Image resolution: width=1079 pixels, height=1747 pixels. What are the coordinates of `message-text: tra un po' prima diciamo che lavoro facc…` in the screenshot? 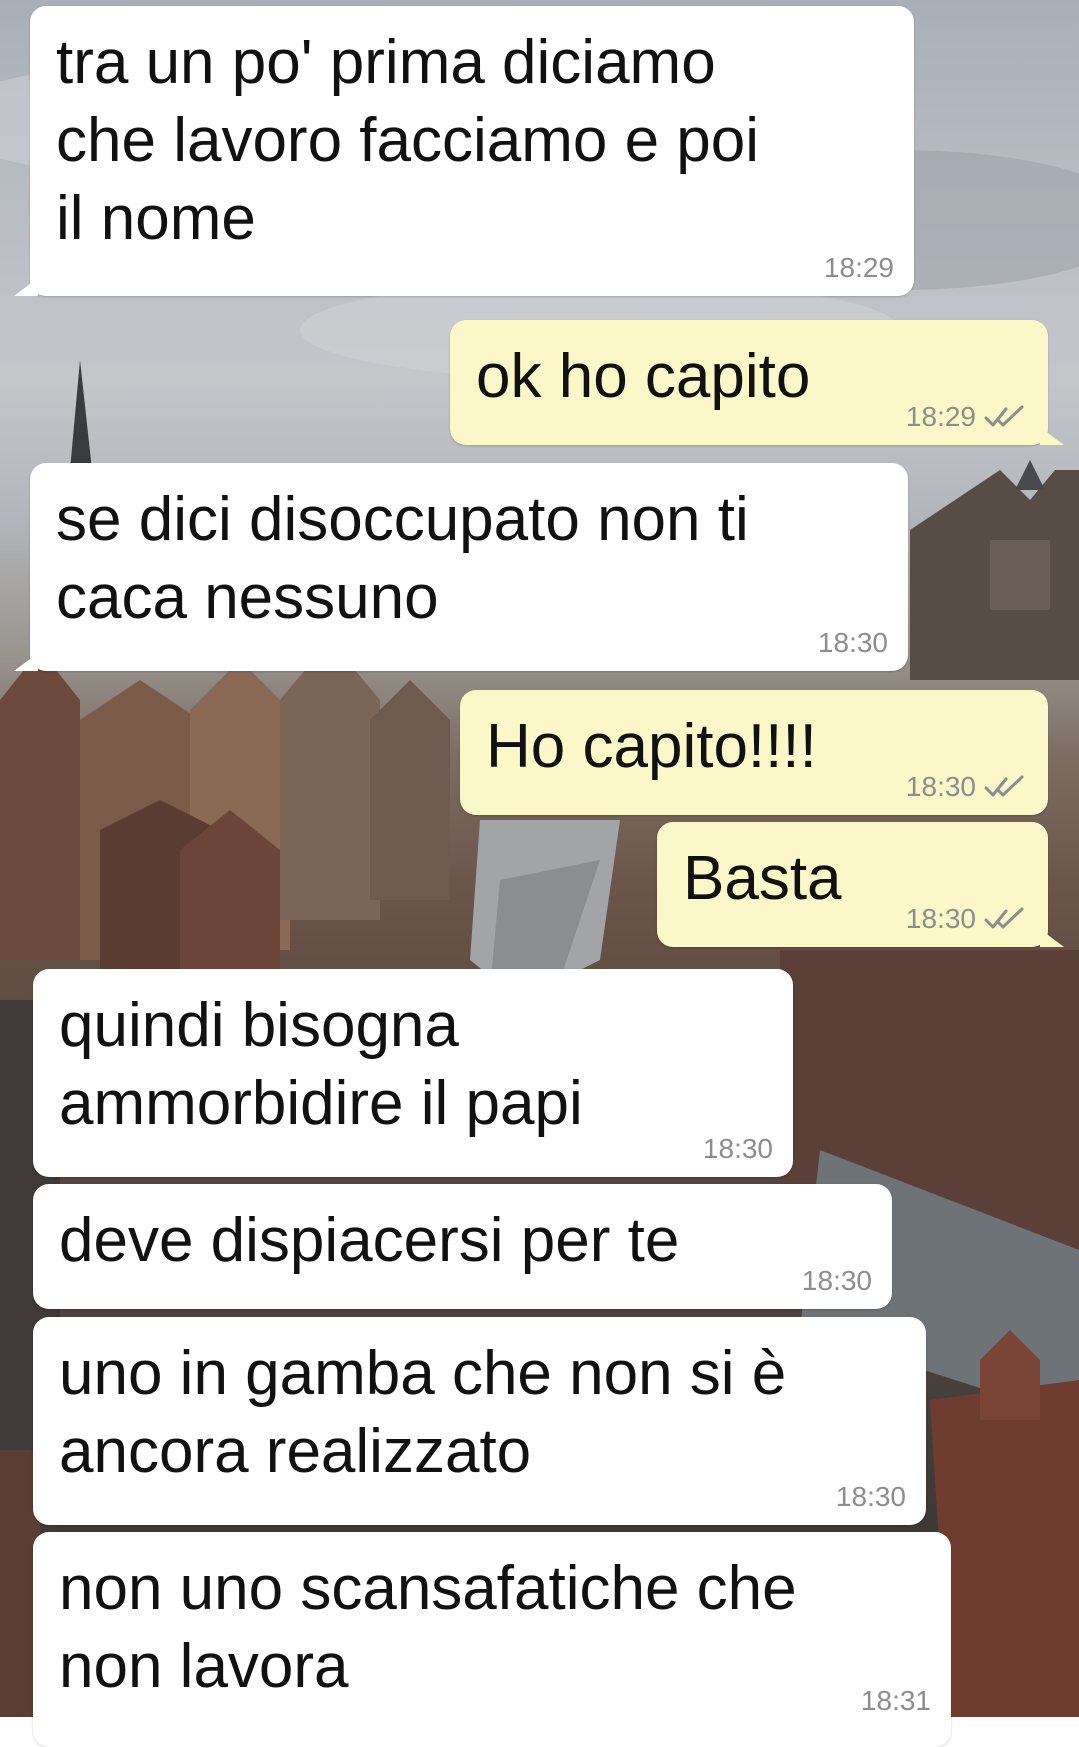 It's located at (408, 140).